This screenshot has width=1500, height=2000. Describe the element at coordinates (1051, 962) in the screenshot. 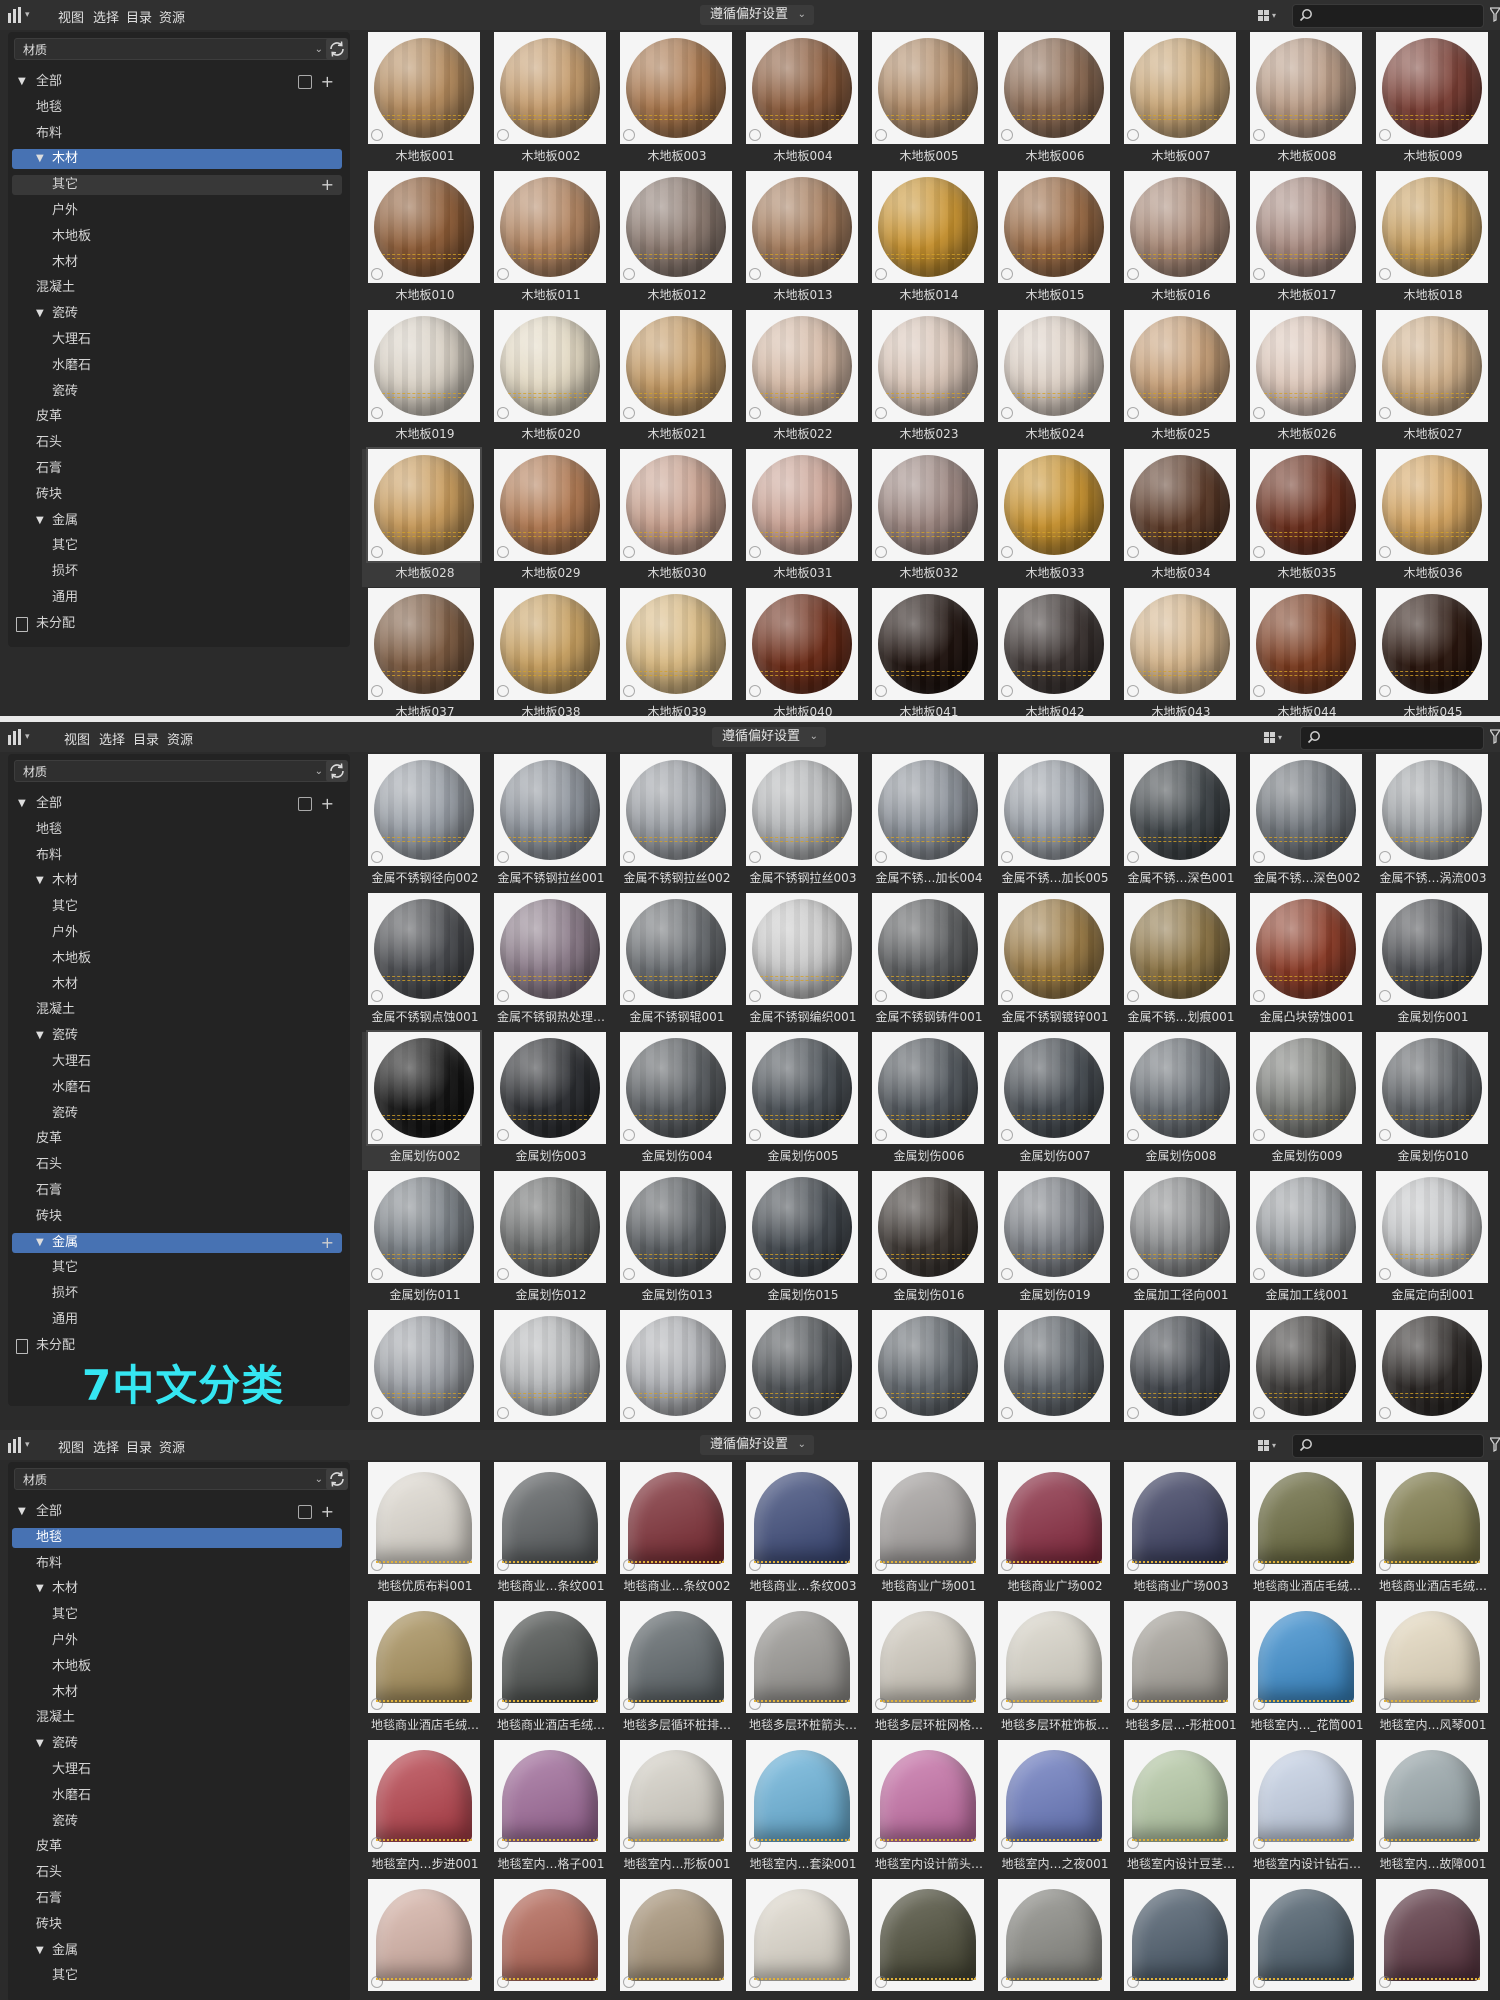

I see `asset-tile: 金属不锈钢镀锌001` at that location.